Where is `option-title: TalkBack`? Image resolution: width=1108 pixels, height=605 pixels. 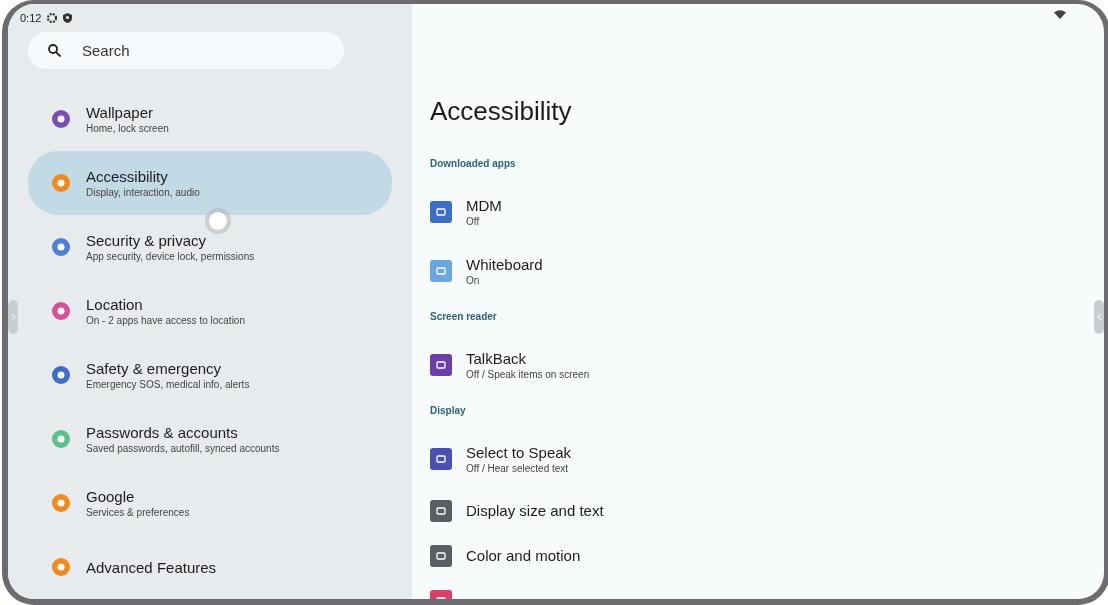
option-title: TalkBack is located at coordinates (497, 358).